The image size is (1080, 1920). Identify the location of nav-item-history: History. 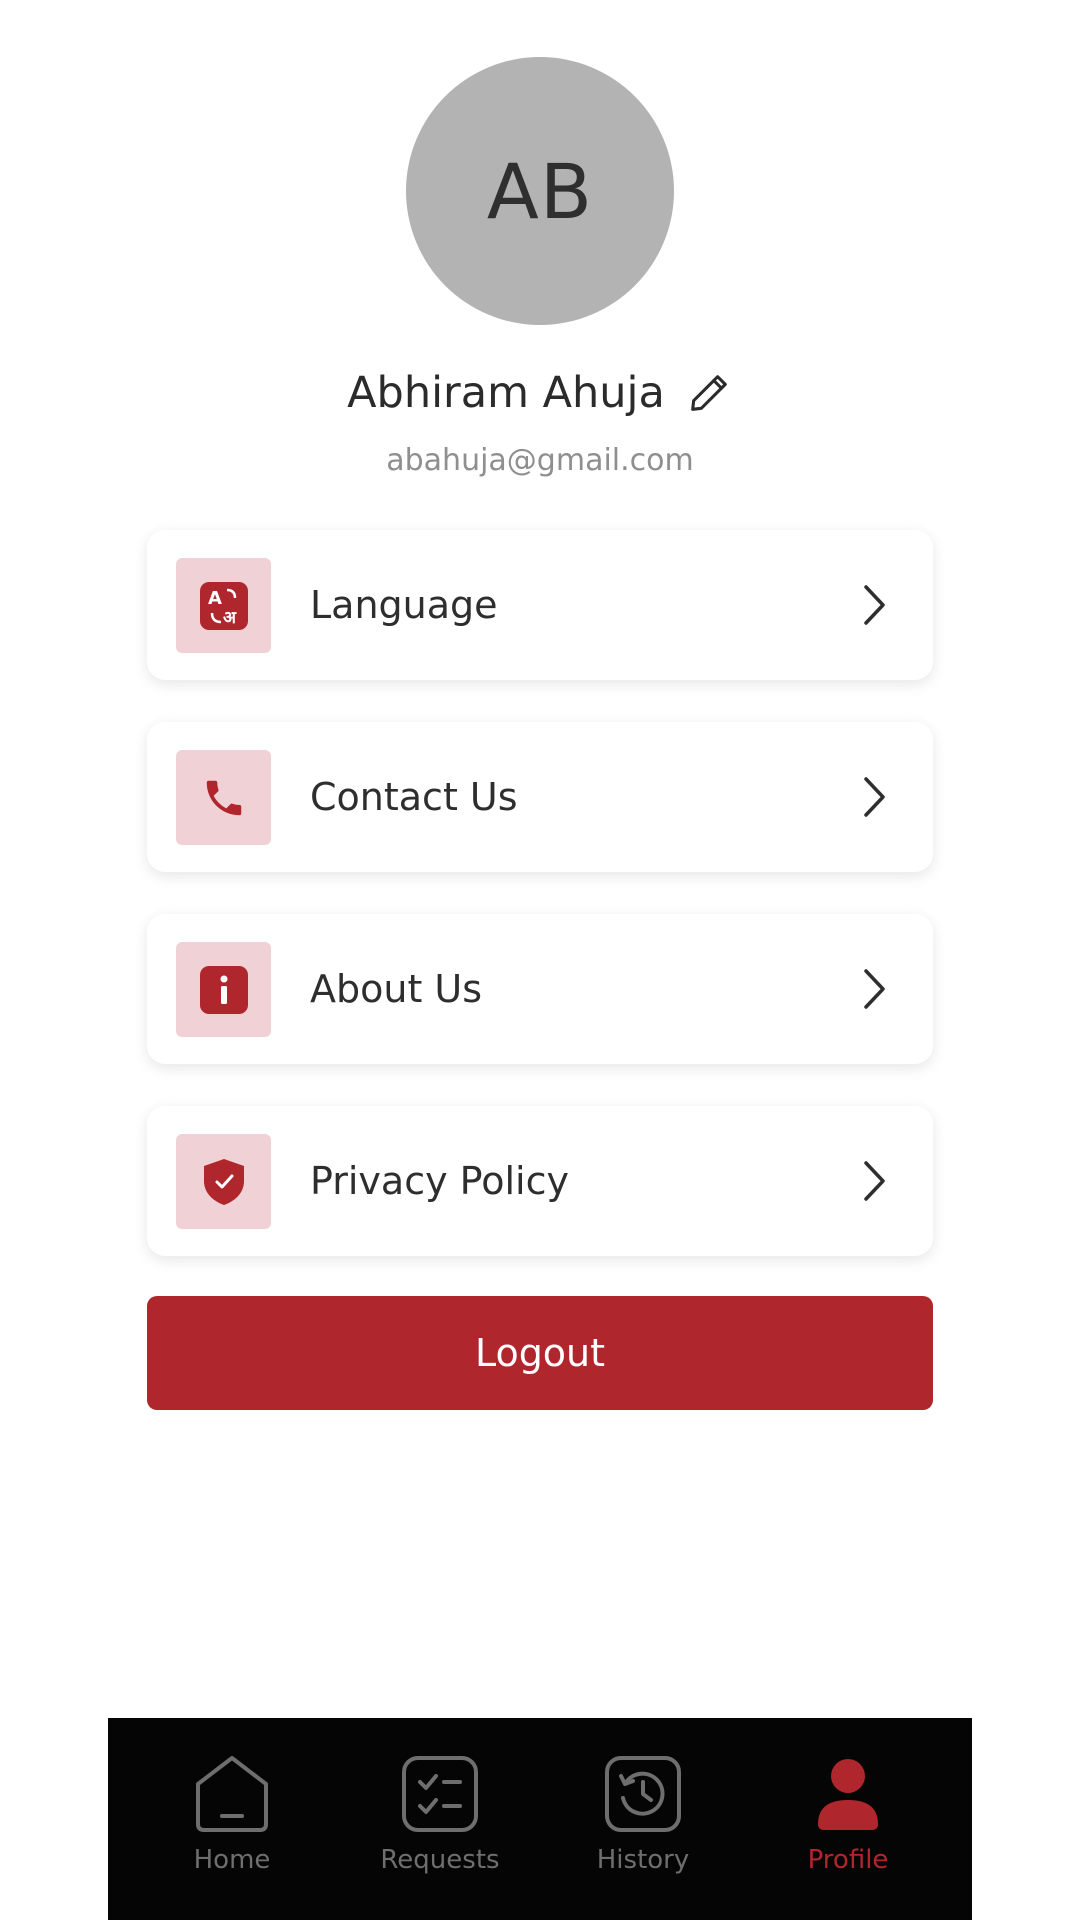
(643, 1819).